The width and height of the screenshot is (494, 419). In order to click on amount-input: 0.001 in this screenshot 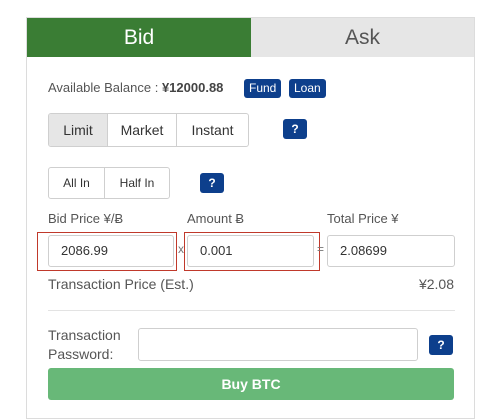, I will do `click(250, 251)`.